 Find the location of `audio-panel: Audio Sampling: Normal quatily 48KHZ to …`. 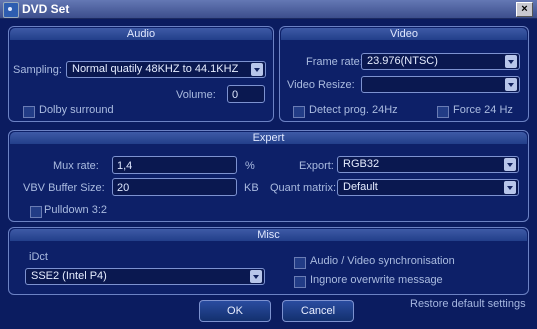

audio-panel: Audio Sampling: Normal quatily 48KHZ to … is located at coordinates (141, 74).